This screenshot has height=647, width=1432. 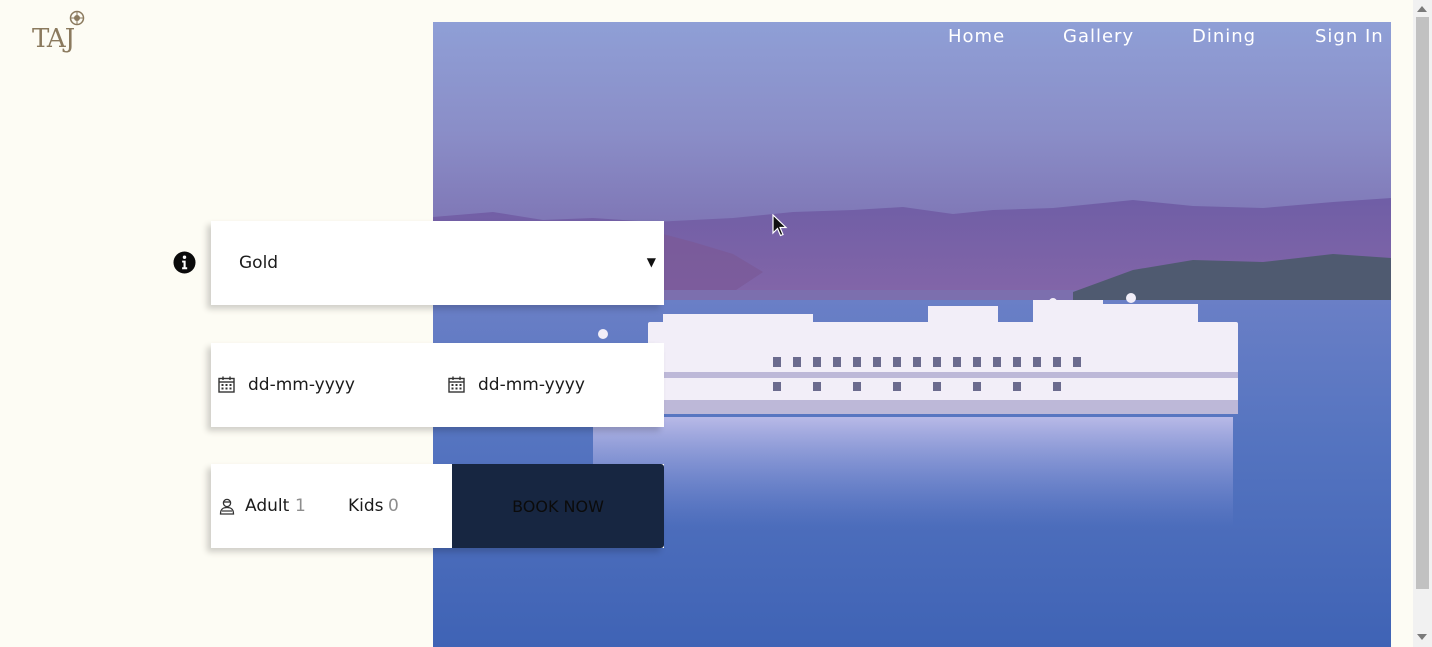 I want to click on membership-selected-value: Gold, so click(x=259, y=263).